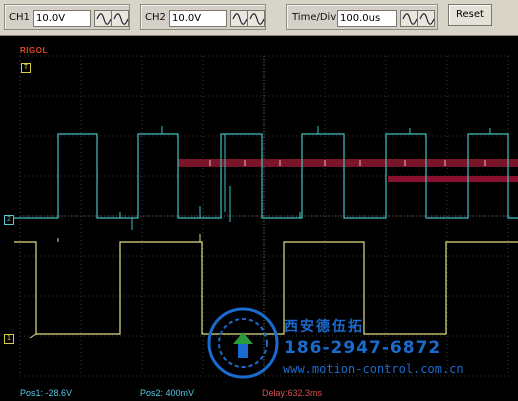 Image resolution: width=518 pixels, height=401 pixels. I want to click on status-bar: Pos1: -28.6V Pos2: 400mV Delay:632.3ms, so click(259, 393).